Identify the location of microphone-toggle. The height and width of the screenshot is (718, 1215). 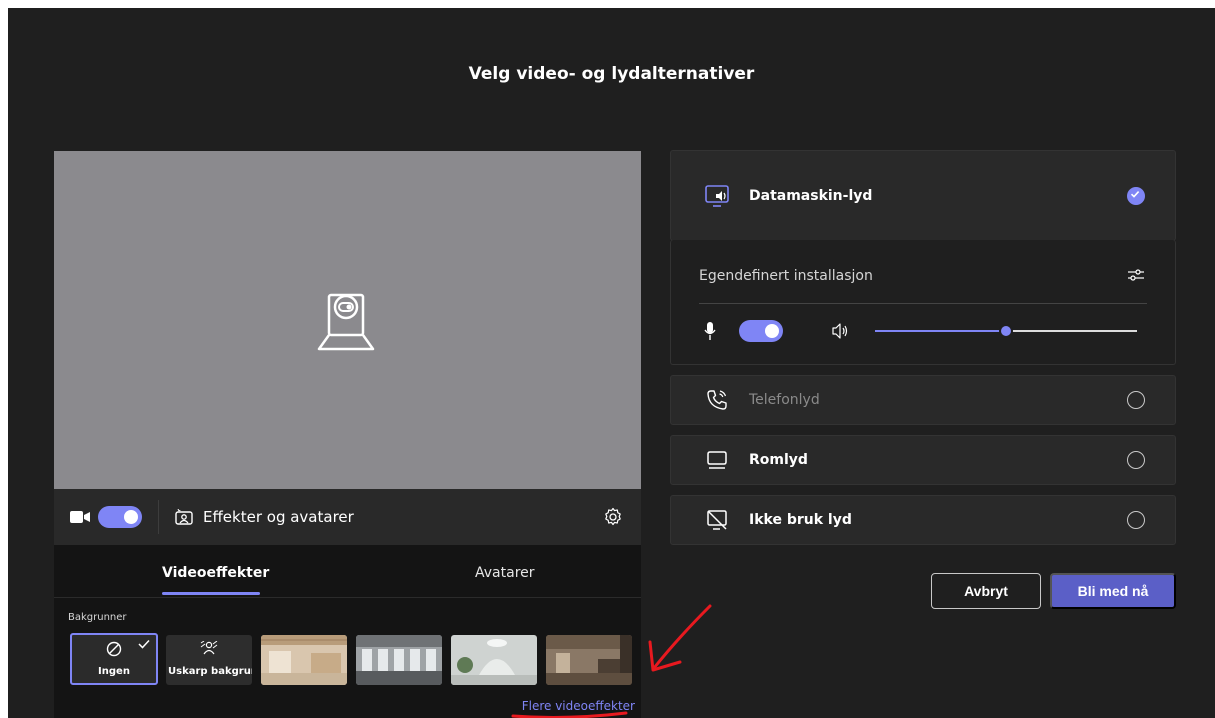
(761, 331).